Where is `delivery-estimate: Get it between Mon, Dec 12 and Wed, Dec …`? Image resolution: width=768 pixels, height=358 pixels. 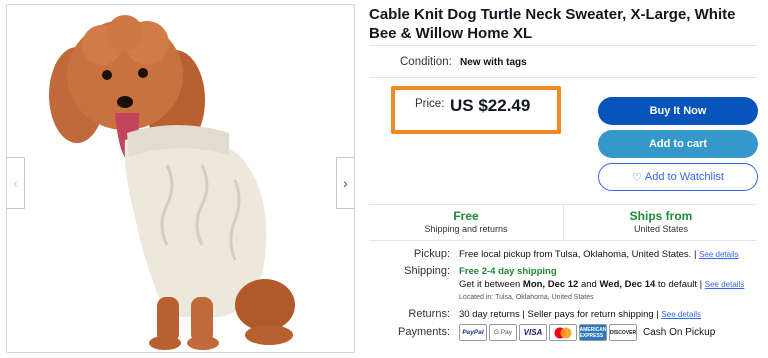 delivery-estimate: Get it between Mon, Dec 12 and Wed, Dec … is located at coordinates (601, 284).